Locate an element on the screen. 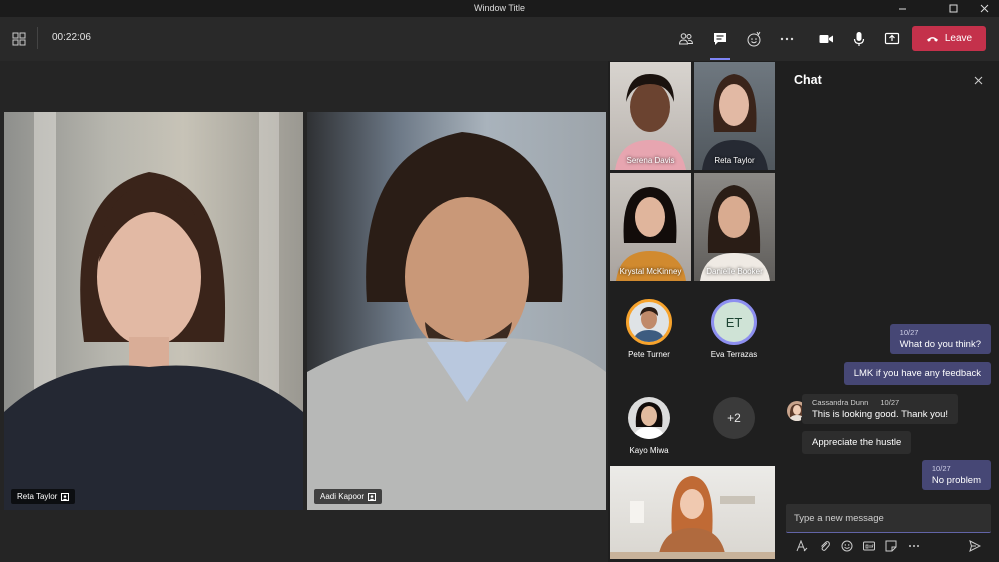  grid-icon is located at coordinates (19, 39).